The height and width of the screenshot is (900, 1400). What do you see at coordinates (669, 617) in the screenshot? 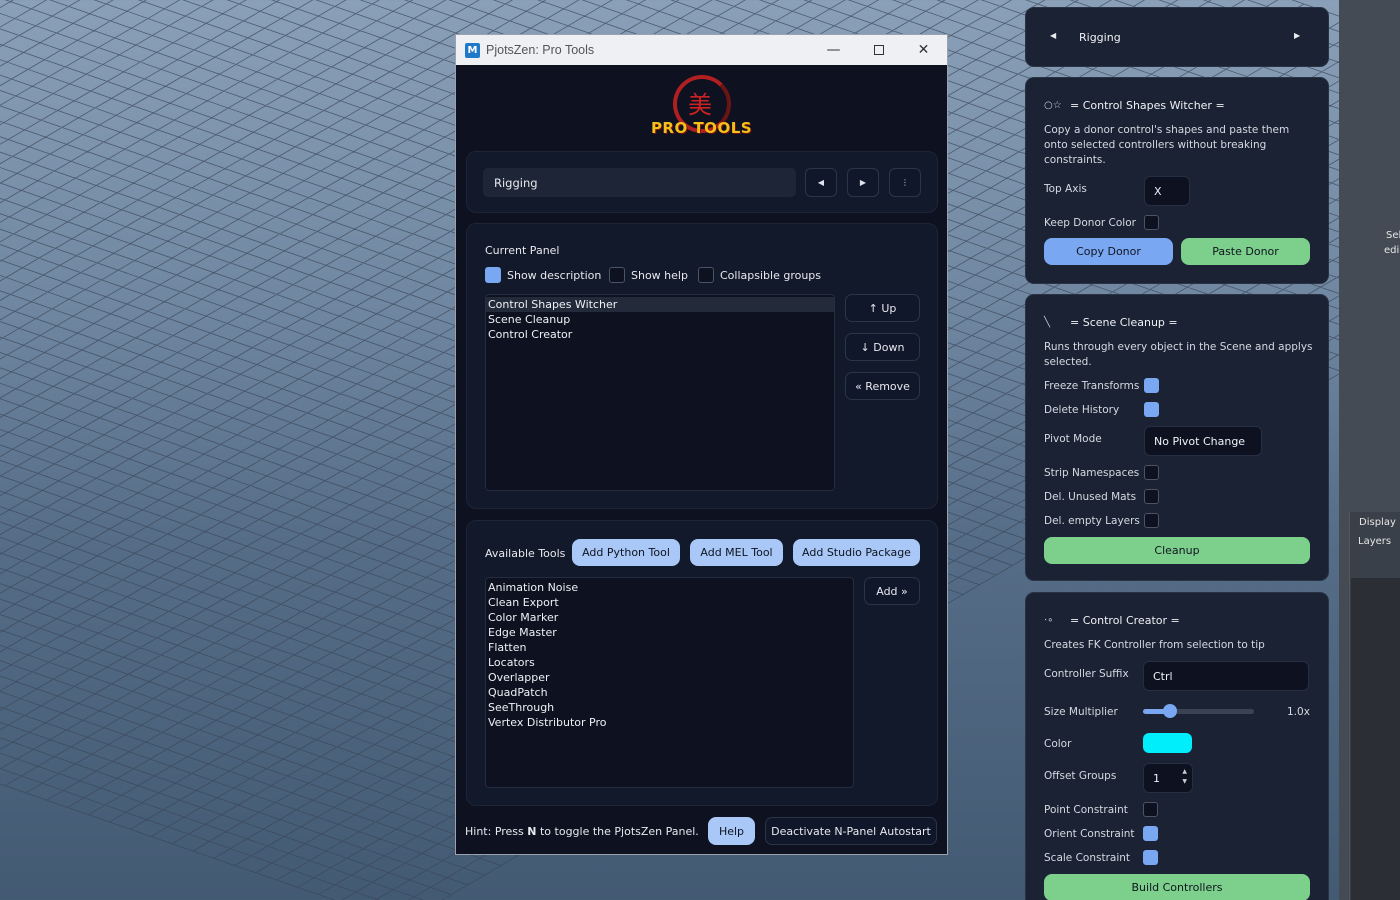
I see `list-item: Color Marker` at bounding box center [669, 617].